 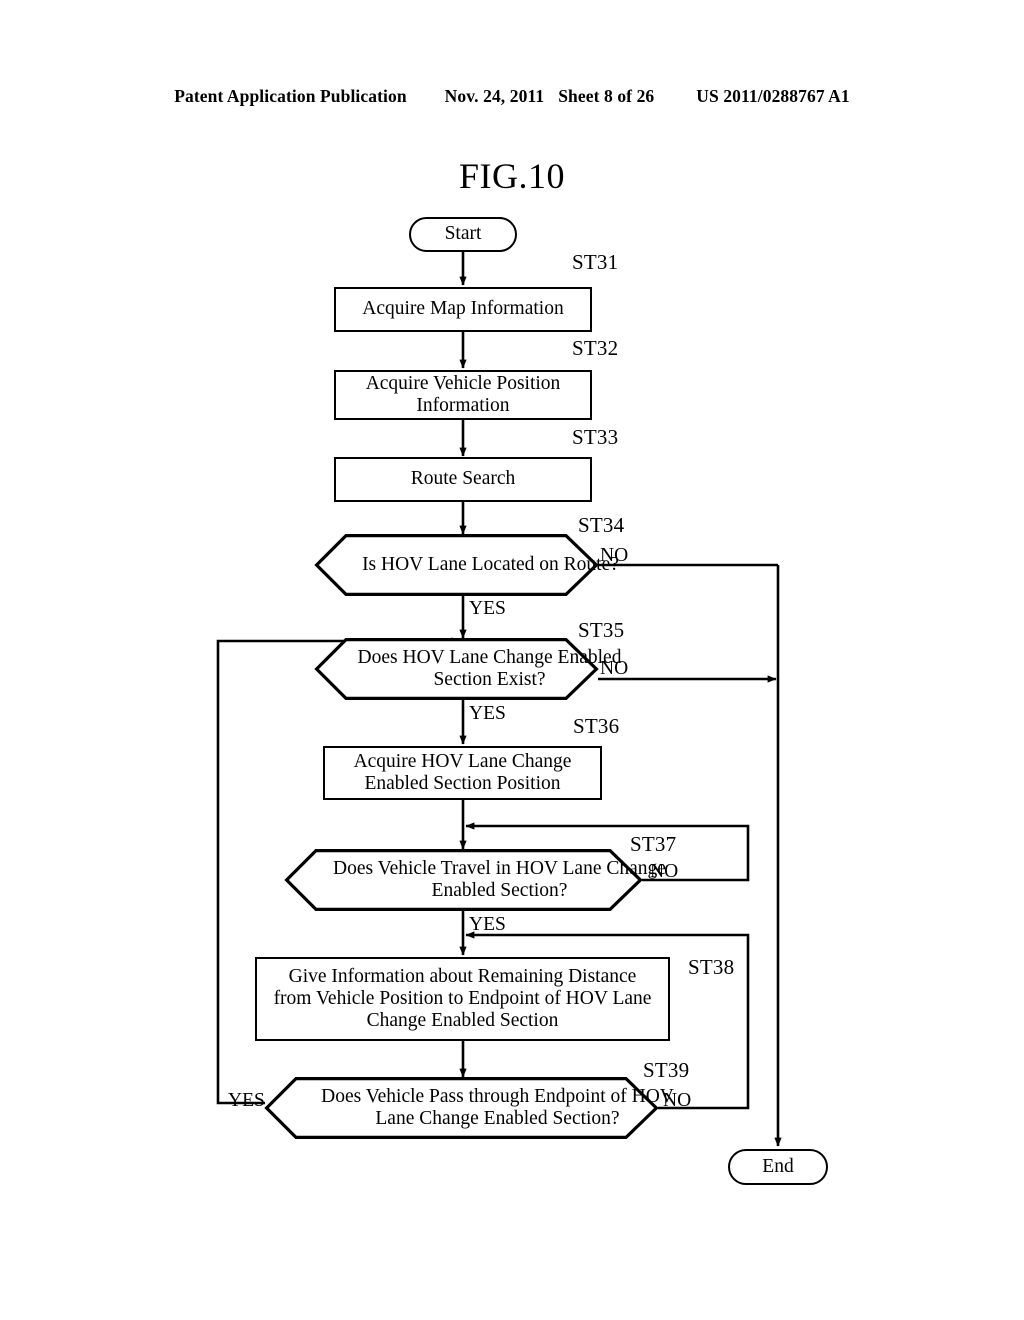 What do you see at coordinates (677, 1100) in the screenshot?
I see `branch-label-st39-no: NO` at bounding box center [677, 1100].